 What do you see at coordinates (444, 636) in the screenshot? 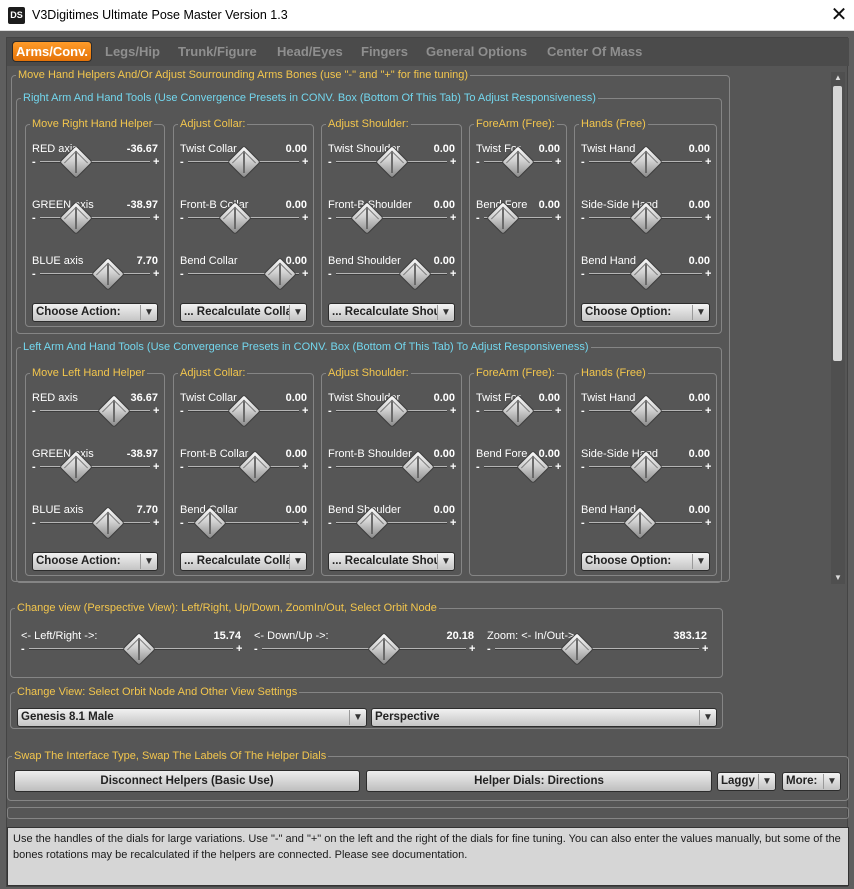
I see `view-dial-2-value: 20.18` at bounding box center [444, 636].